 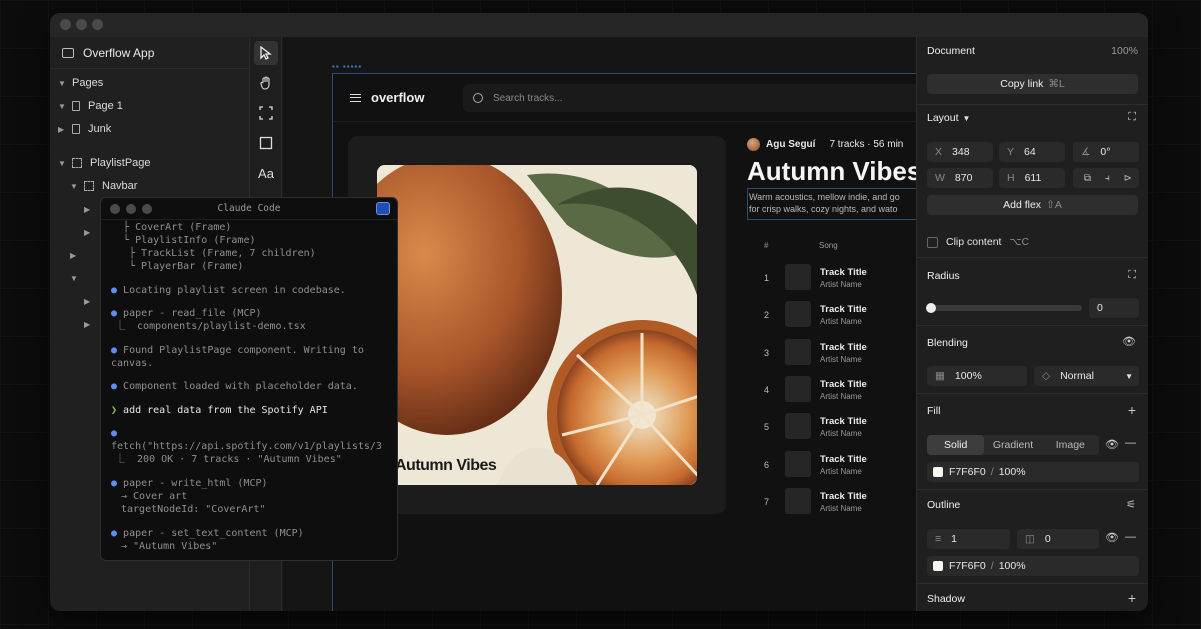 What do you see at coordinates (1132, 275) in the screenshot?
I see `corner-radius-icon: ⛶` at bounding box center [1132, 275].